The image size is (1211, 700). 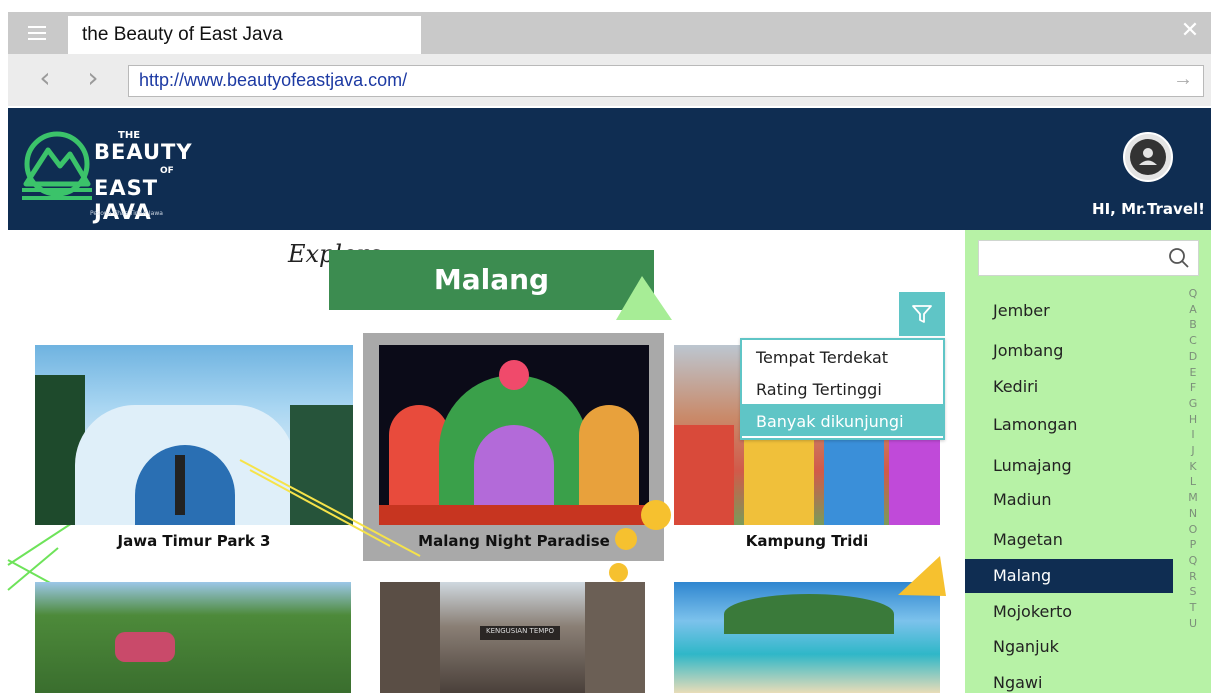 What do you see at coordinates (1193, 608) in the screenshot?
I see `alphabet-letter: T` at bounding box center [1193, 608].